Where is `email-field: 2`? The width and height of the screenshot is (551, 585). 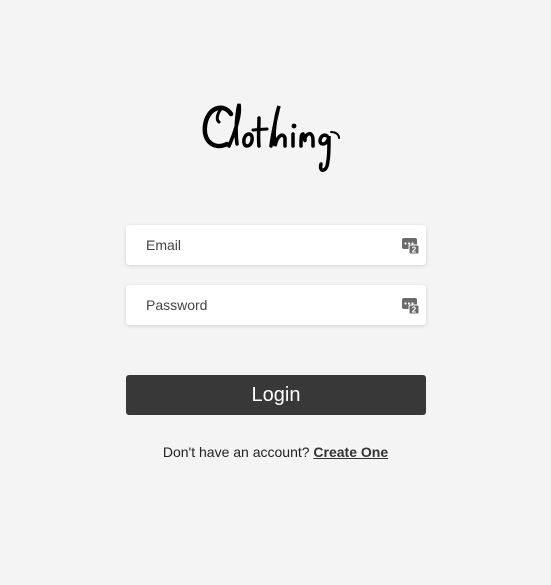 email-field: 2 is located at coordinates (276, 245).